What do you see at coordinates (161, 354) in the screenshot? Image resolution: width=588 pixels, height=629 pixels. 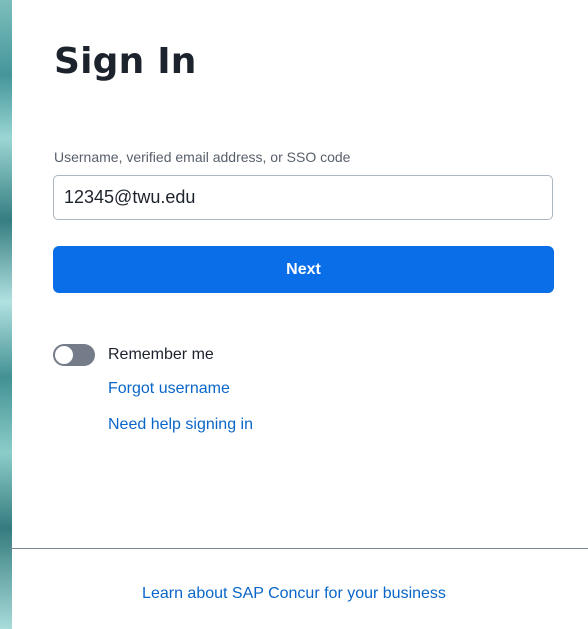 I see `remember-me-label: Remember me` at bounding box center [161, 354].